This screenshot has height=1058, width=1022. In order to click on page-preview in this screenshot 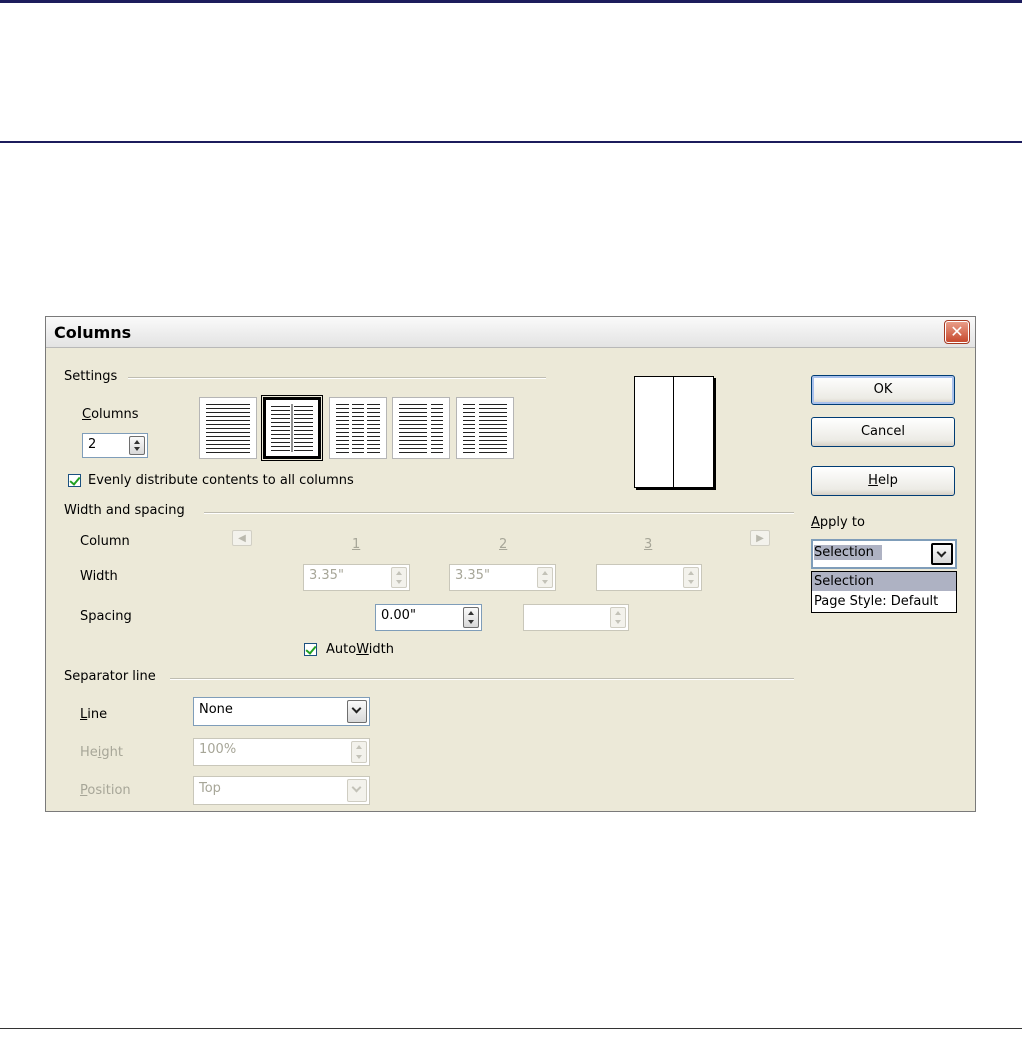, I will do `click(674, 432)`.